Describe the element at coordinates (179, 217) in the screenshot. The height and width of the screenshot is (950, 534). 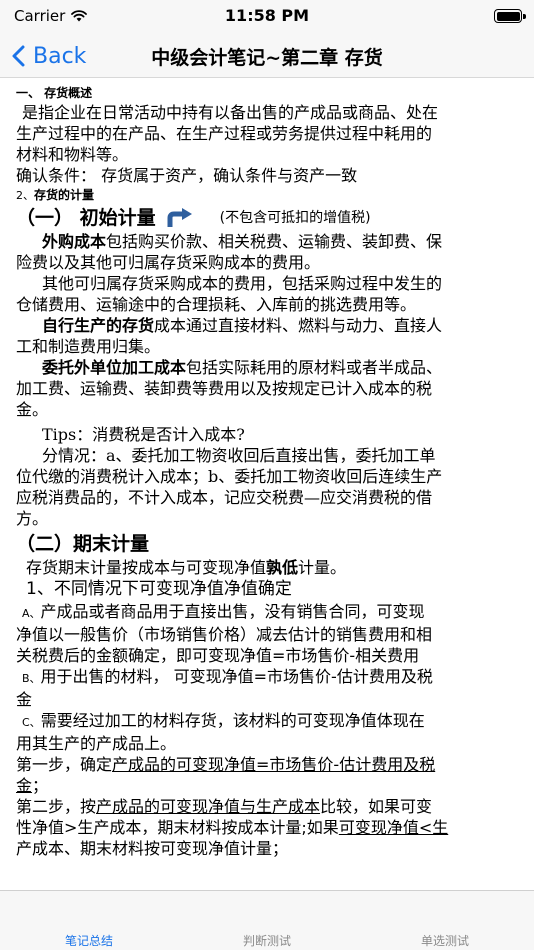
I see `turn-right-arrow-icon` at that location.